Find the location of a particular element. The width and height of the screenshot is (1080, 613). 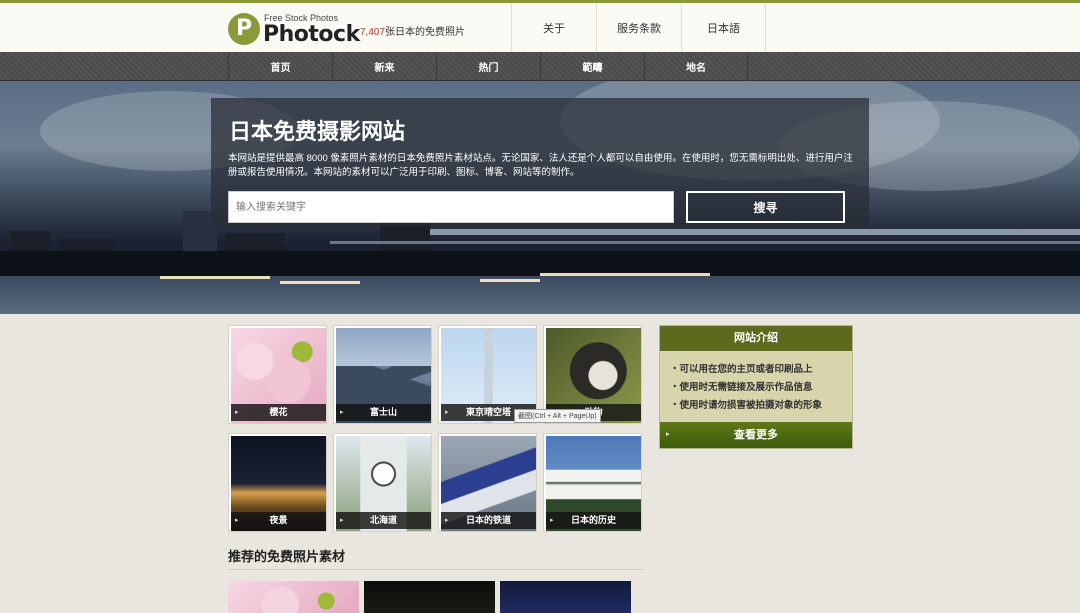

main-nav-places: 地名 is located at coordinates (696, 66).